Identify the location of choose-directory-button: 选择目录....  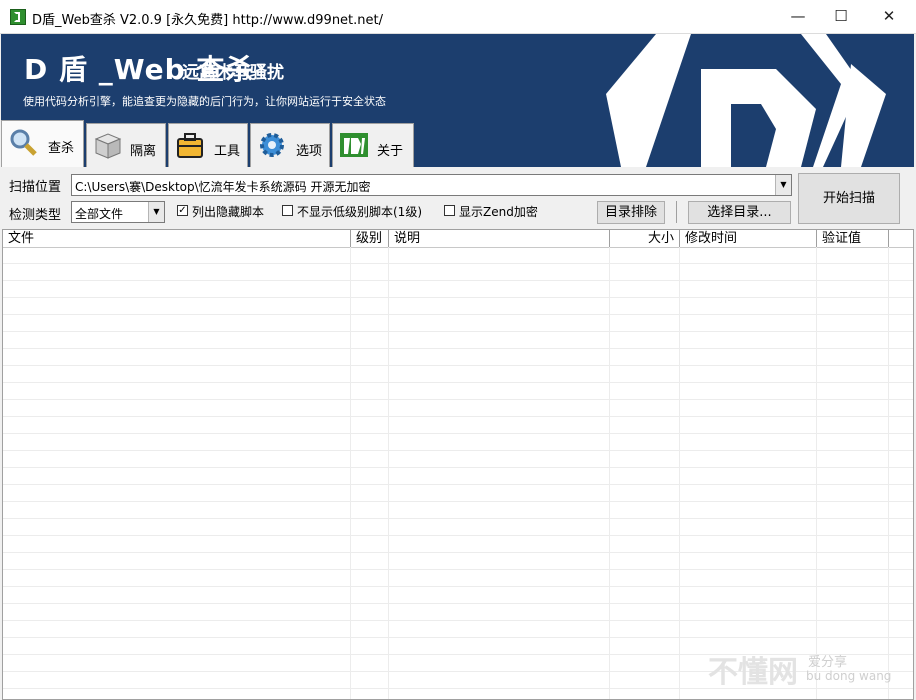
(739, 212).